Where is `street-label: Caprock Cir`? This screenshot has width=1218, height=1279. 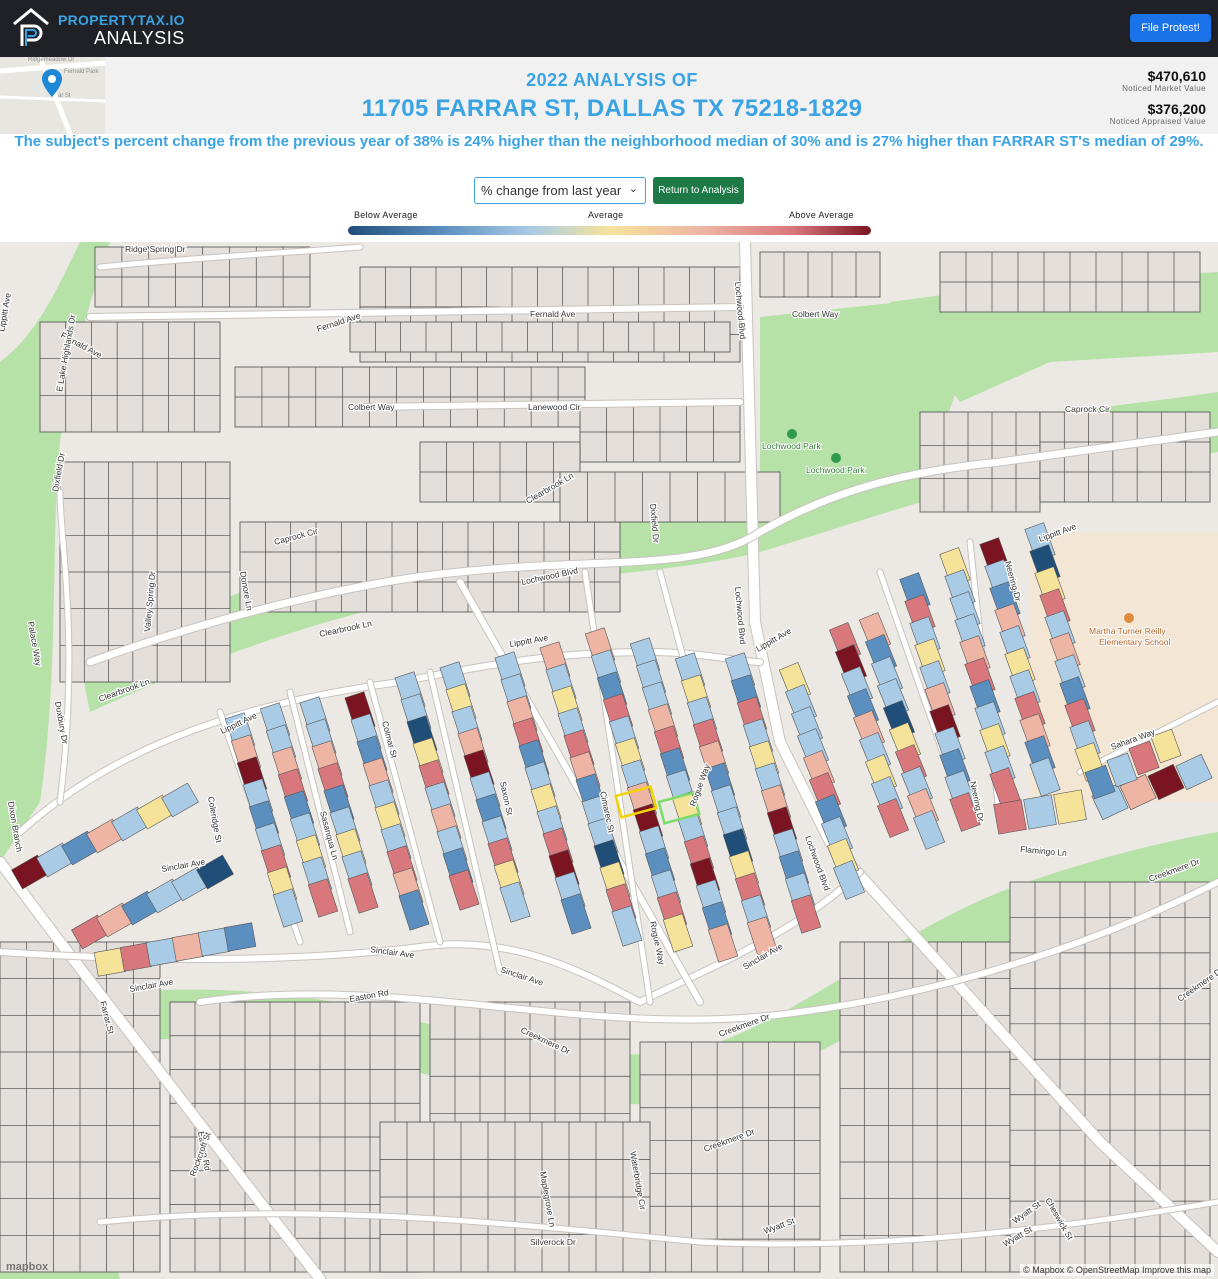 street-label: Caprock Cir is located at coordinates (1087, 409).